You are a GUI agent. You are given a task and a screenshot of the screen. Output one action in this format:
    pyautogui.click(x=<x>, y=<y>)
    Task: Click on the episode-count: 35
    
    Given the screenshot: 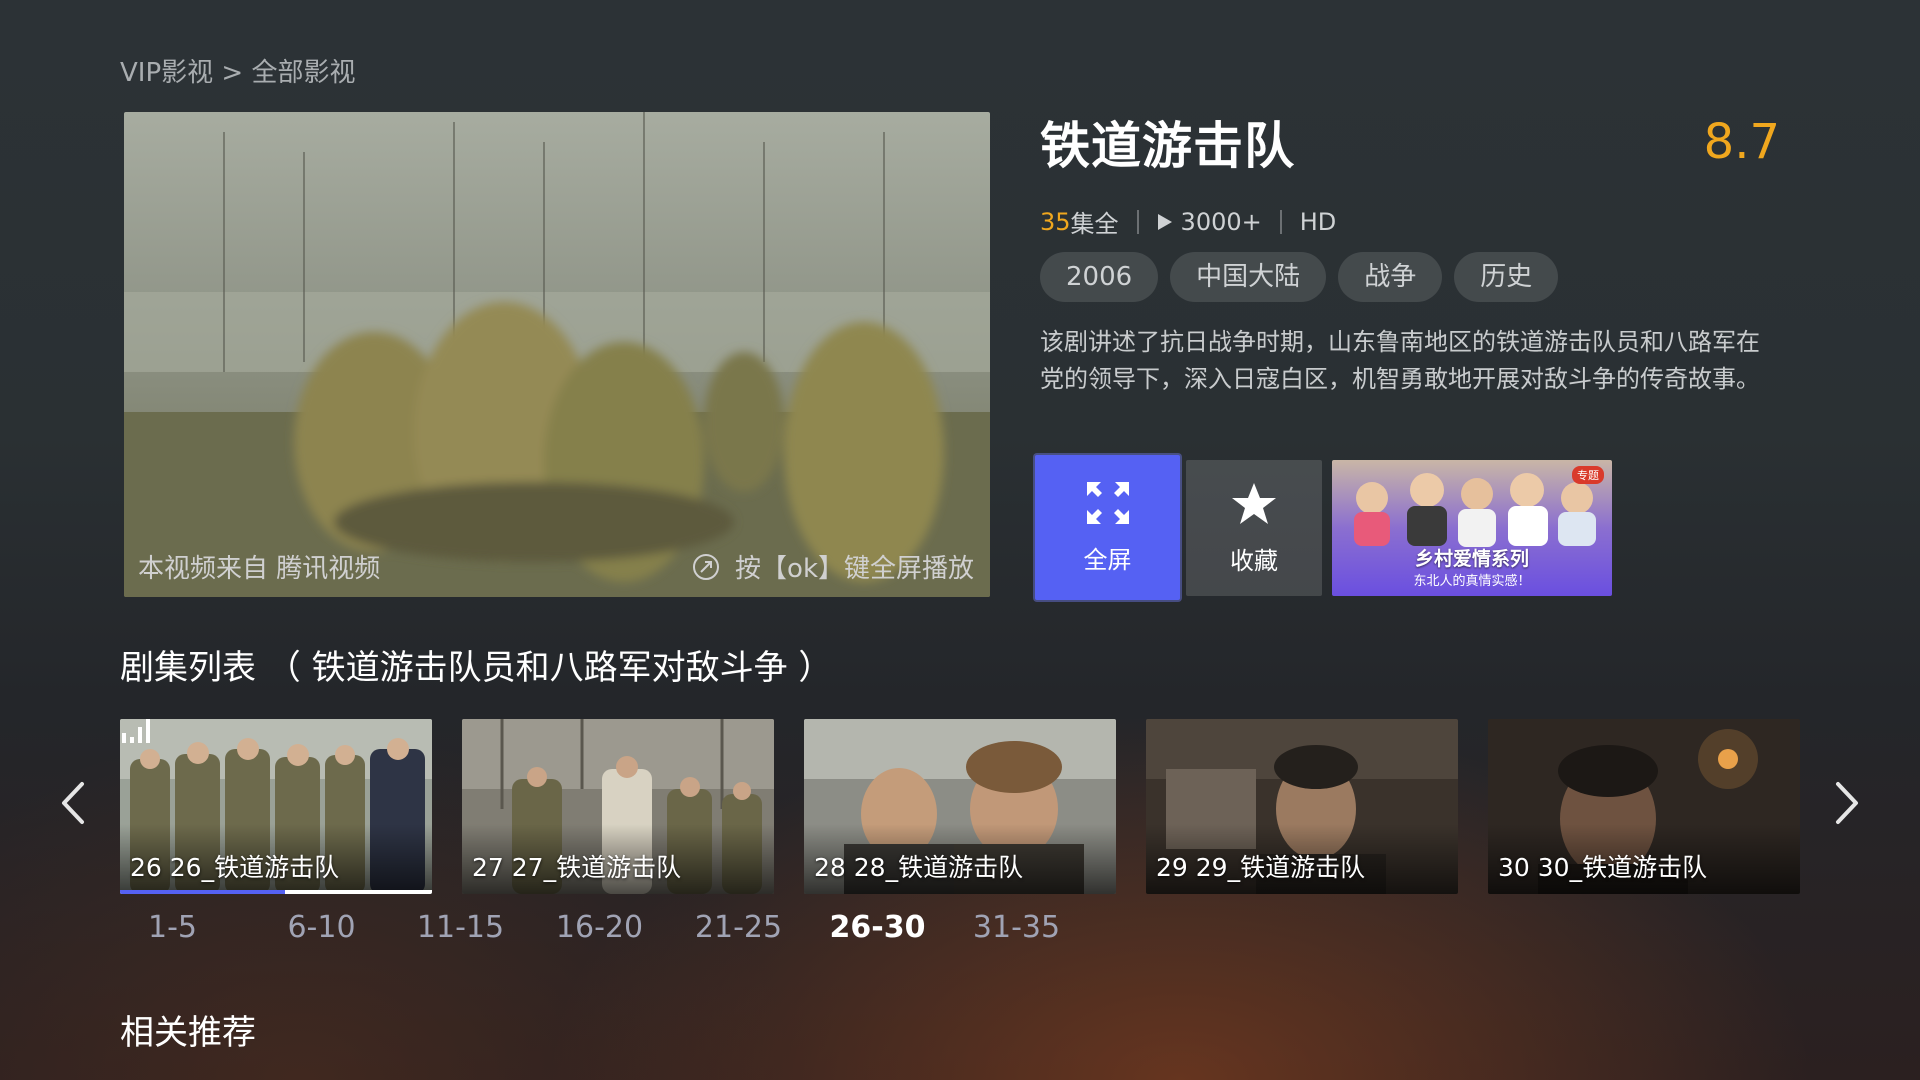 What is the action you would take?
    pyautogui.click(x=1055, y=221)
    